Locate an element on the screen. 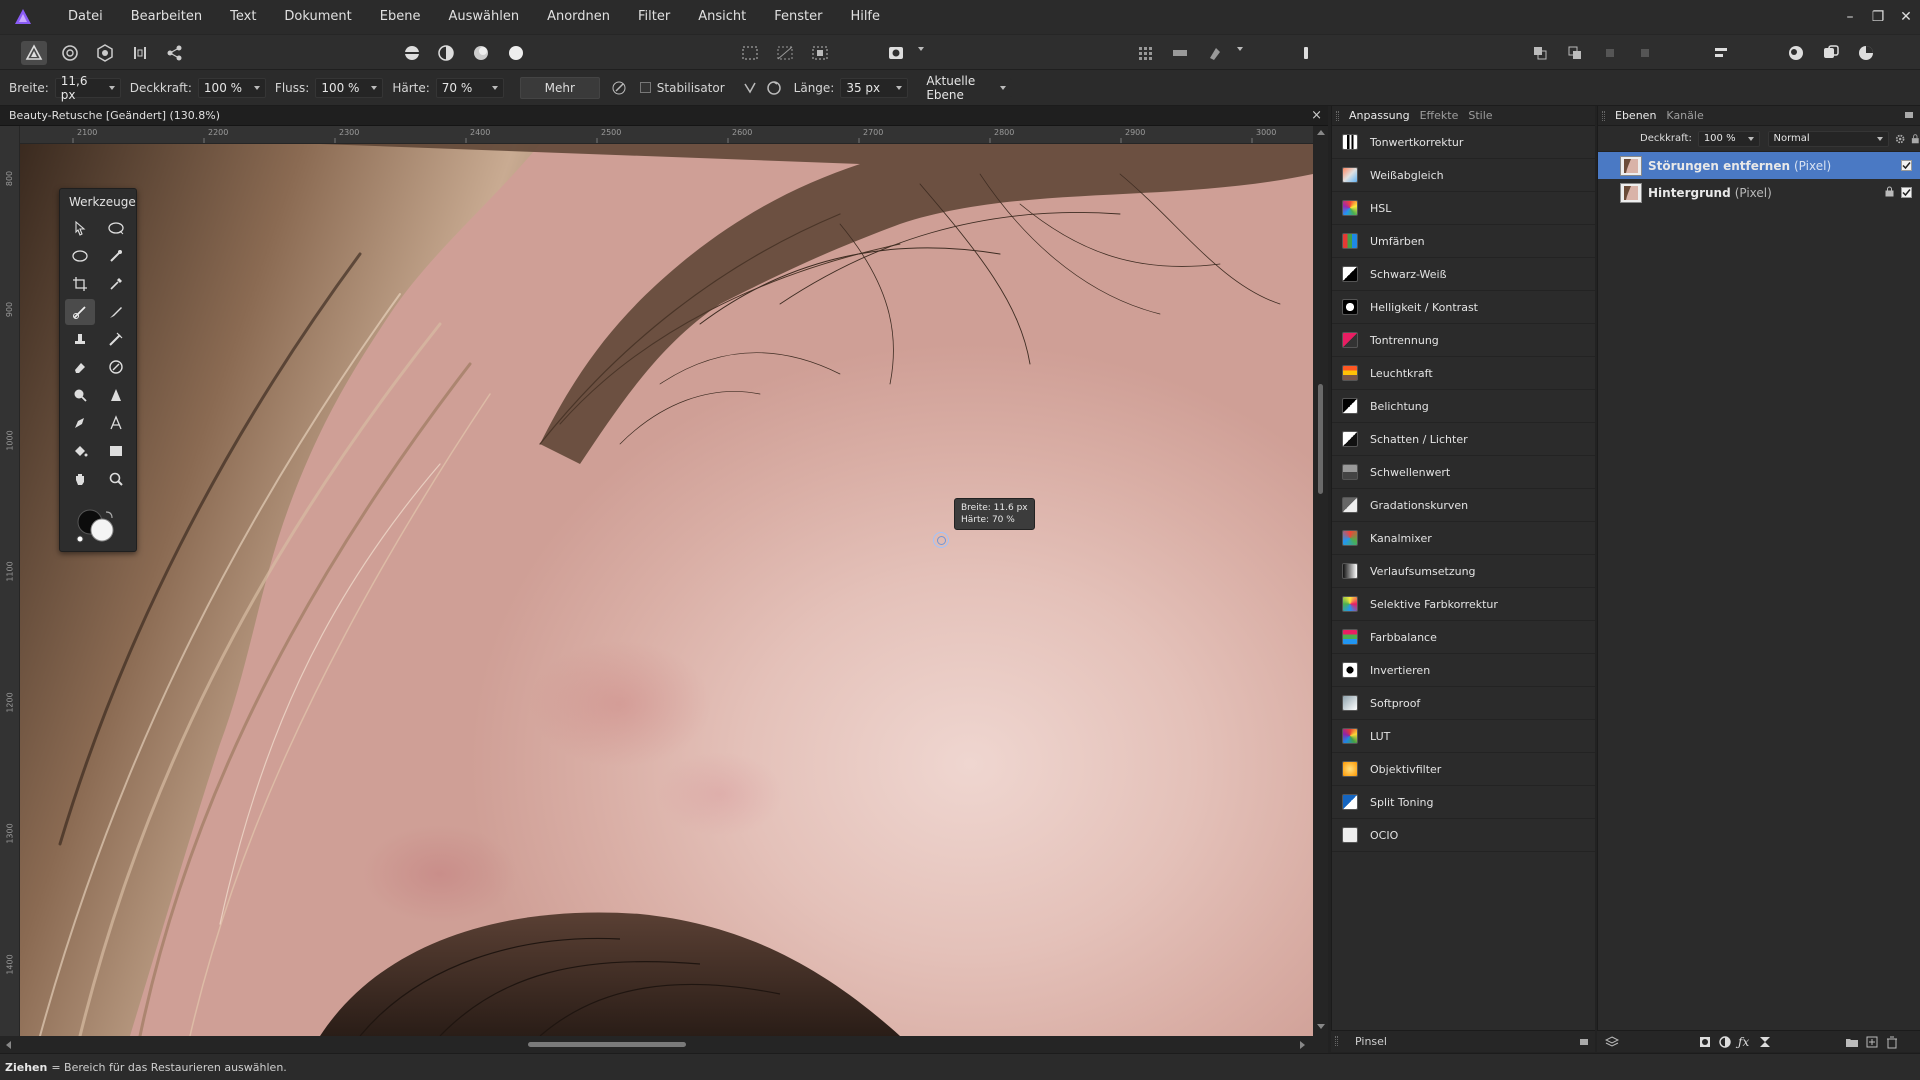  adjustment-item: Schwarz-Weiß is located at coordinates (1463, 274).